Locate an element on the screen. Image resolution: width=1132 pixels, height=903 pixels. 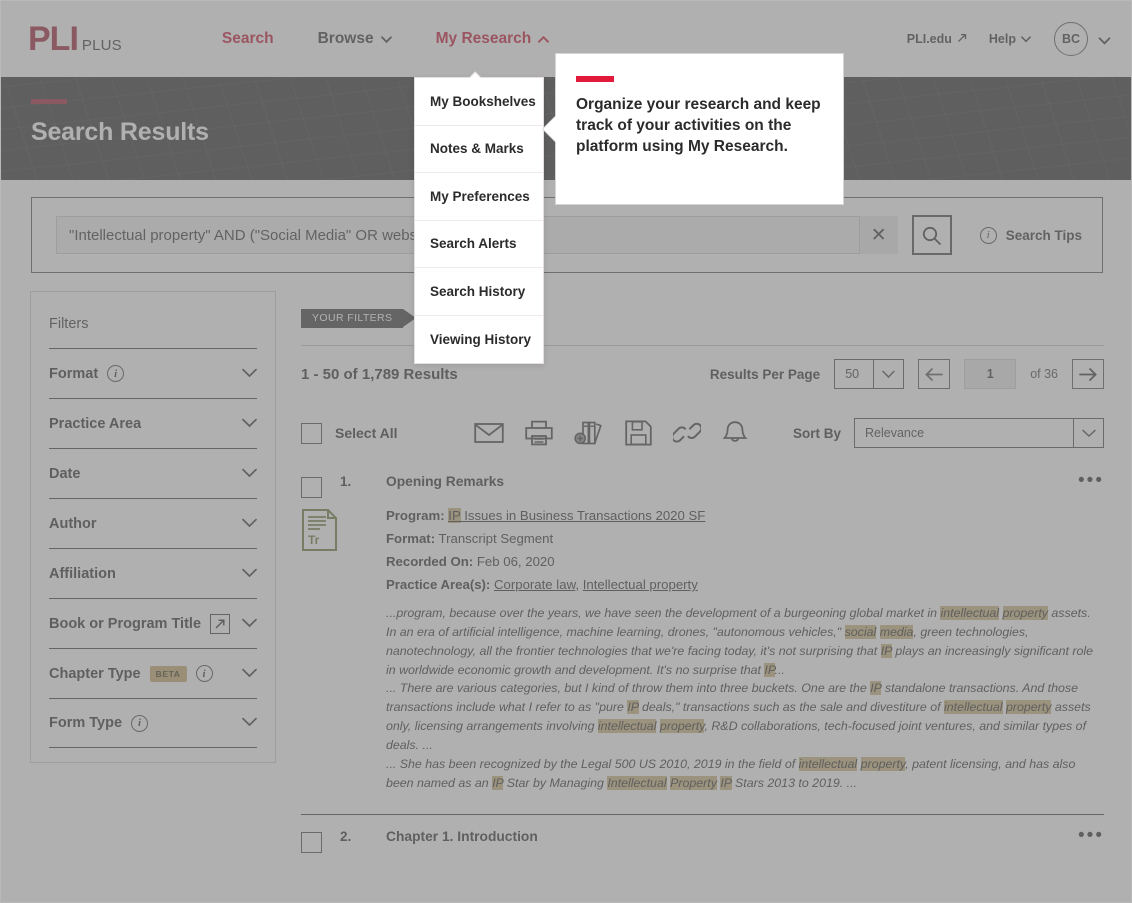
toolbar-icons is located at coordinates (610, 433).